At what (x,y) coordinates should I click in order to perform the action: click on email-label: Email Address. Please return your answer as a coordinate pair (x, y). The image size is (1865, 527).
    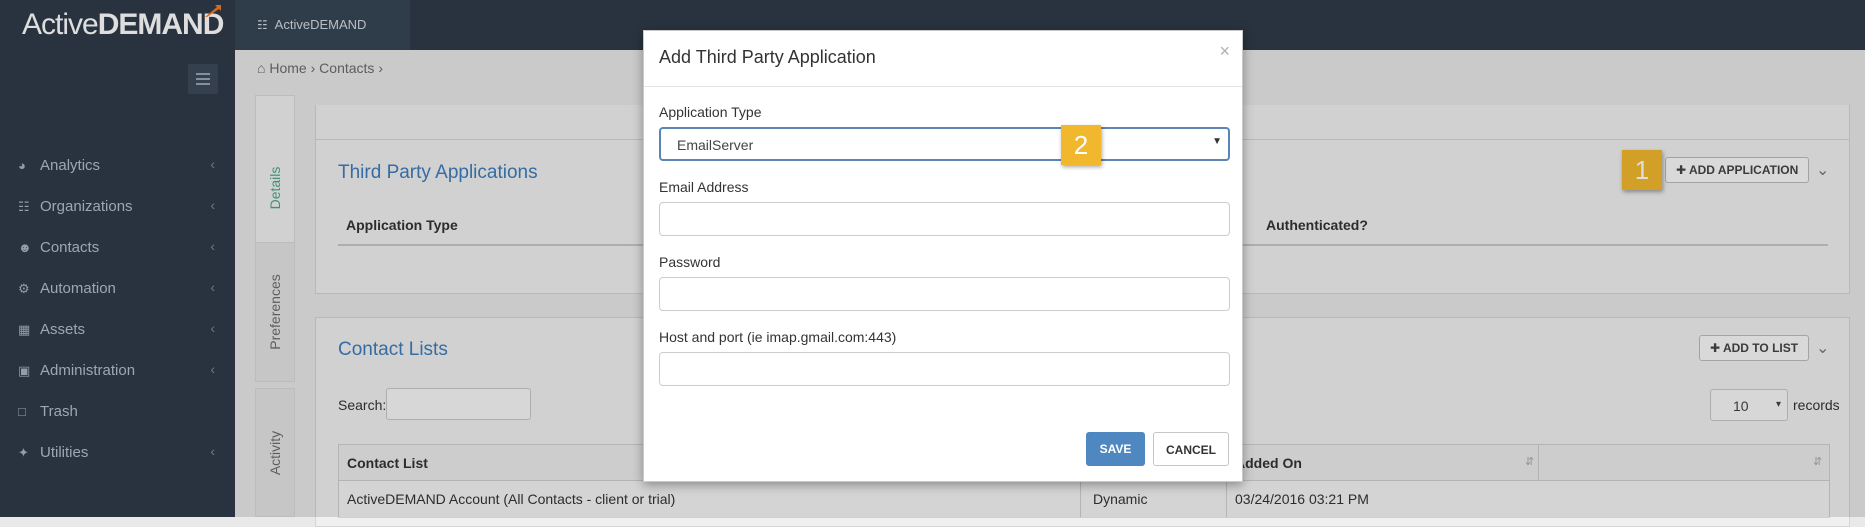
    Looking at the image, I should click on (704, 187).